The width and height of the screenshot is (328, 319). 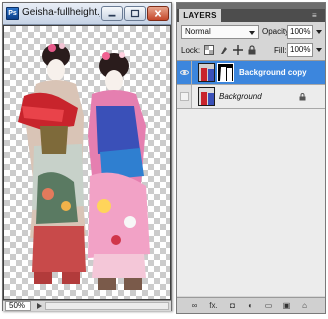 What do you see at coordinates (198, 31) in the screenshot?
I see `blend-mode-value: Normal` at bounding box center [198, 31].